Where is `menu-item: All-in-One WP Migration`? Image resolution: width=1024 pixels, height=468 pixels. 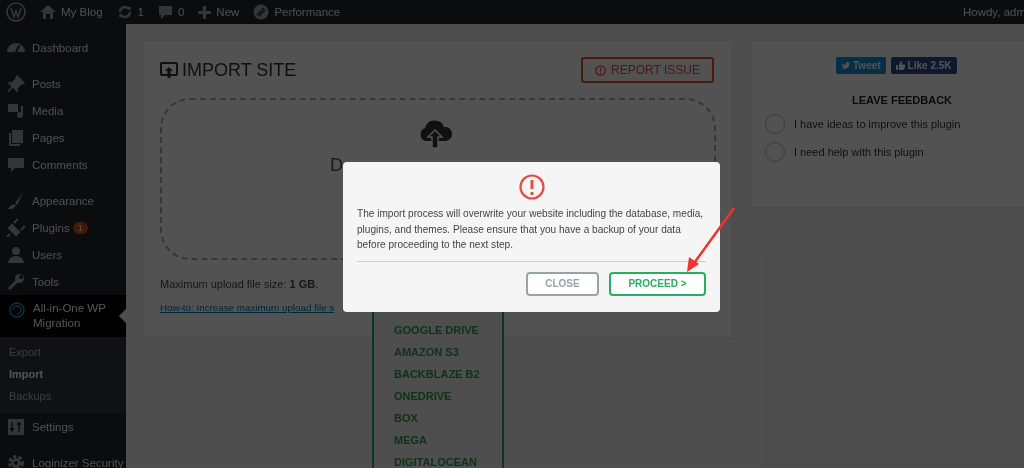
menu-item: All-in-One WP Migration is located at coordinates (63, 316).